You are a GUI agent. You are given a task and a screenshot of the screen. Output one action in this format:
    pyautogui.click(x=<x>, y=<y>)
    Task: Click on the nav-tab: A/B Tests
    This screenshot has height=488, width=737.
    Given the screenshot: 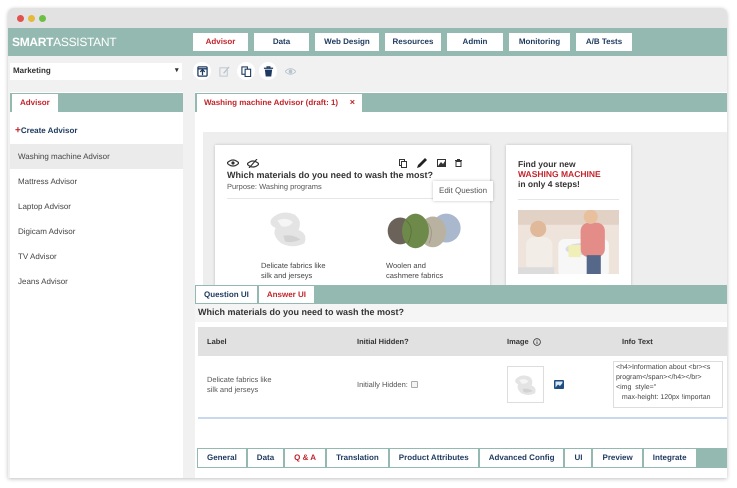 What is the action you would take?
    pyautogui.click(x=604, y=42)
    